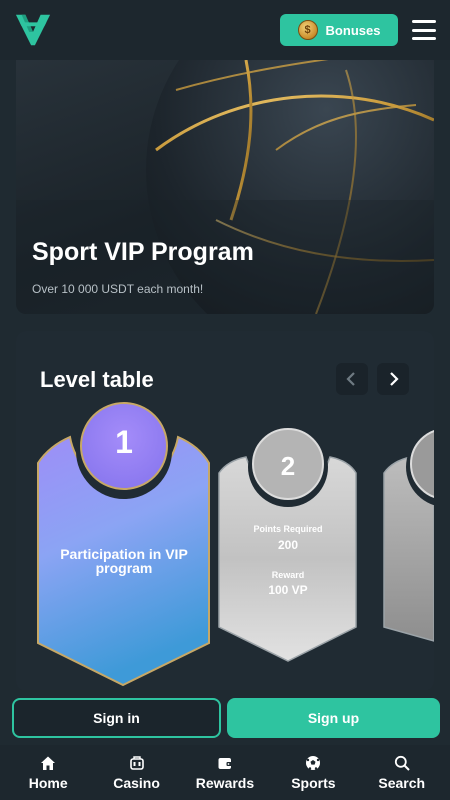 This screenshot has height=800, width=450. What do you see at coordinates (288, 590) in the screenshot?
I see `level-2-reward-value: 100 VP` at bounding box center [288, 590].